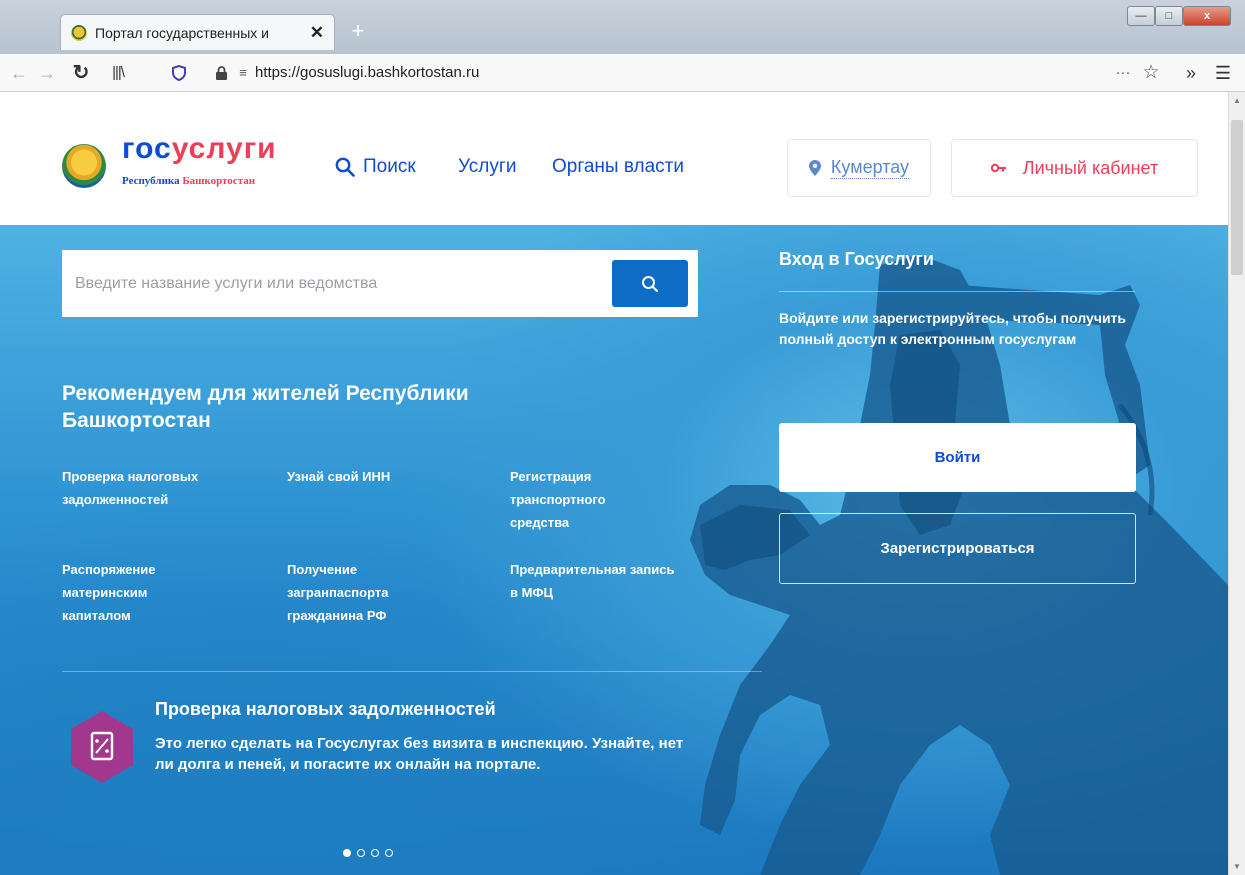  I want to click on personal-cabinet-button: Личный кабинет, so click(1074, 168).